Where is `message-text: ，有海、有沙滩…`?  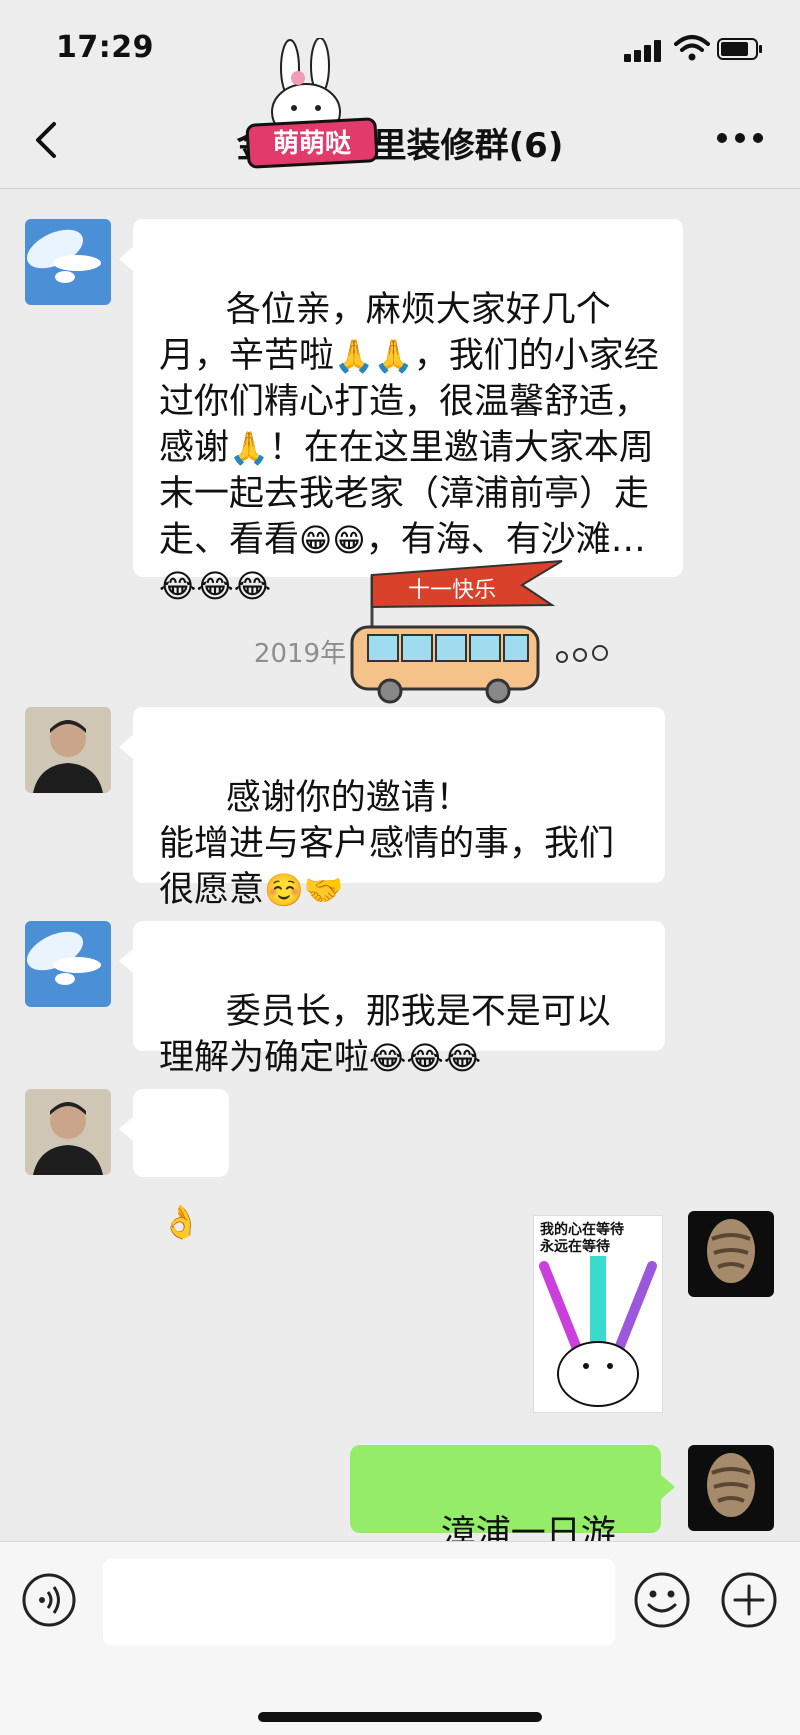 message-text: ，有海、有沙滩… is located at coordinates (505, 540).